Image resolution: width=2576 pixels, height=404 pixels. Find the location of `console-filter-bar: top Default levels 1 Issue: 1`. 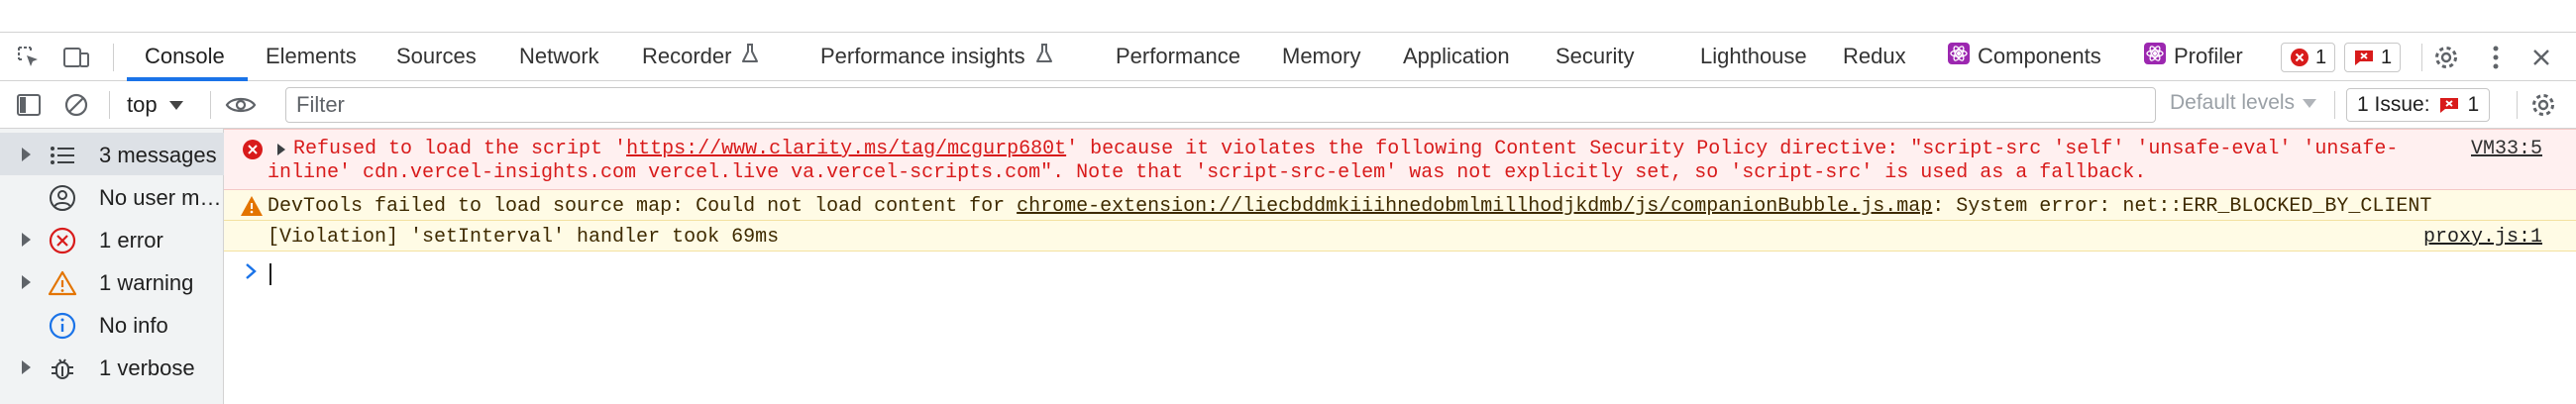

console-filter-bar: top Default levels 1 Issue: 1 is located at coordinates (1288, 105).